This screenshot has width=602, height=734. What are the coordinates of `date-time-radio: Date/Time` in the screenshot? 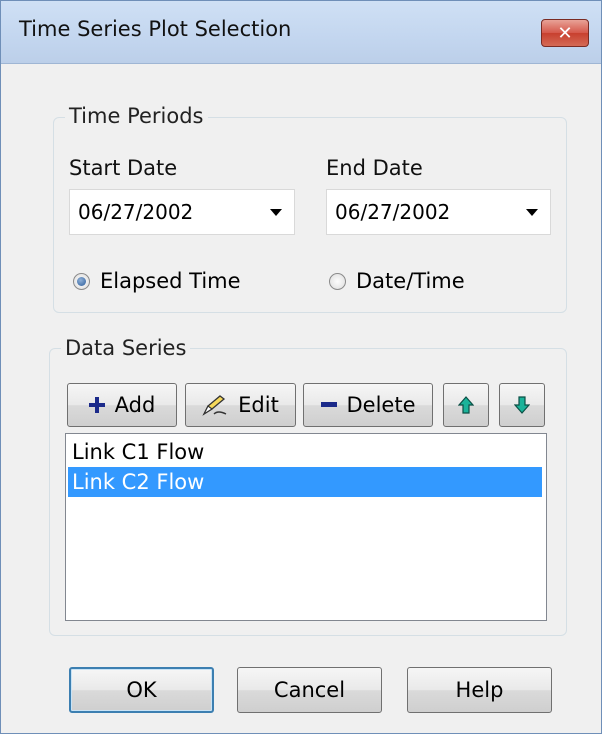 It's located at (397, 281).